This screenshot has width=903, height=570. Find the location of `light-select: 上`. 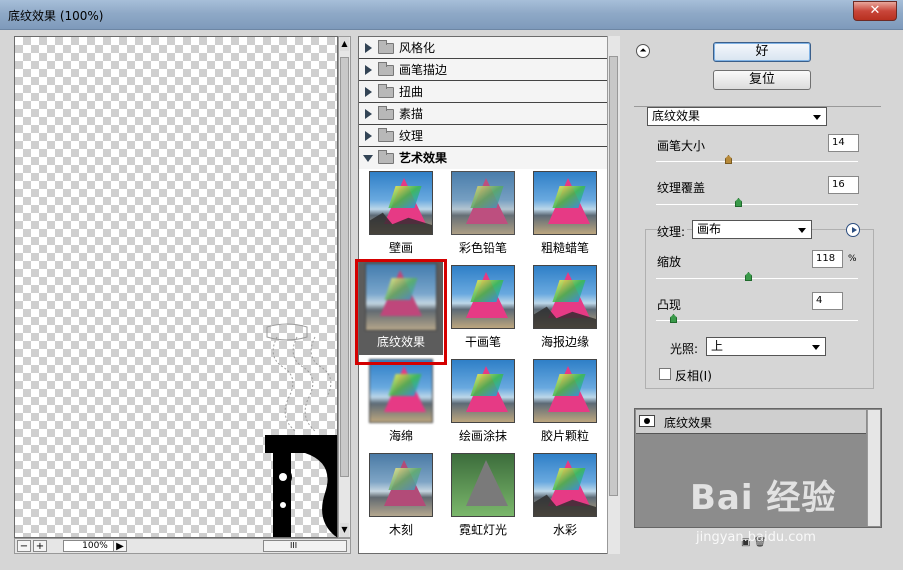

light-select: 上 is located at coordinates (766, 346).